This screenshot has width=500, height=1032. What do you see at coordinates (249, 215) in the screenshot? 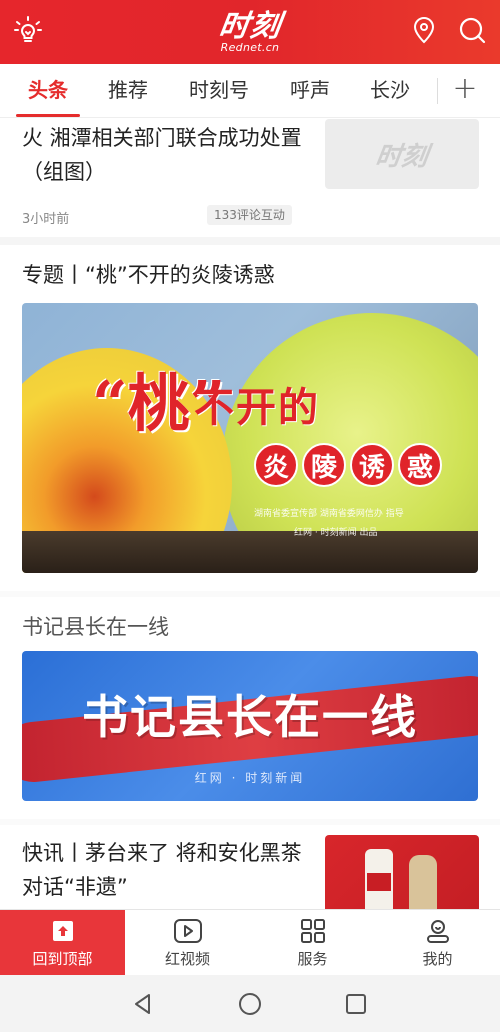
I see `comment-badge: 133评论互动` at bounding box center [249, 215].